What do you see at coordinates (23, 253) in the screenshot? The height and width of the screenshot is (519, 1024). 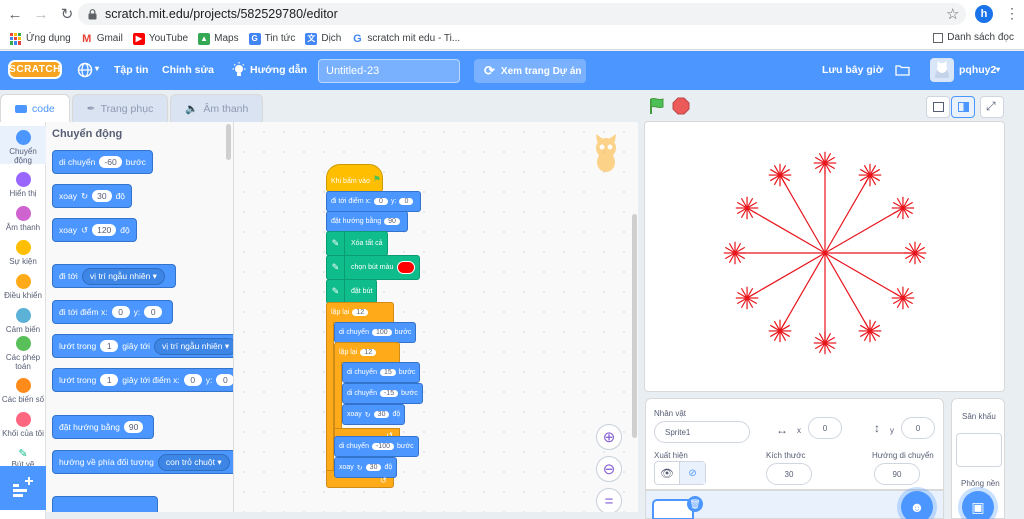 I see `category-events: Sự kiện` at bounding box center [23, 253].